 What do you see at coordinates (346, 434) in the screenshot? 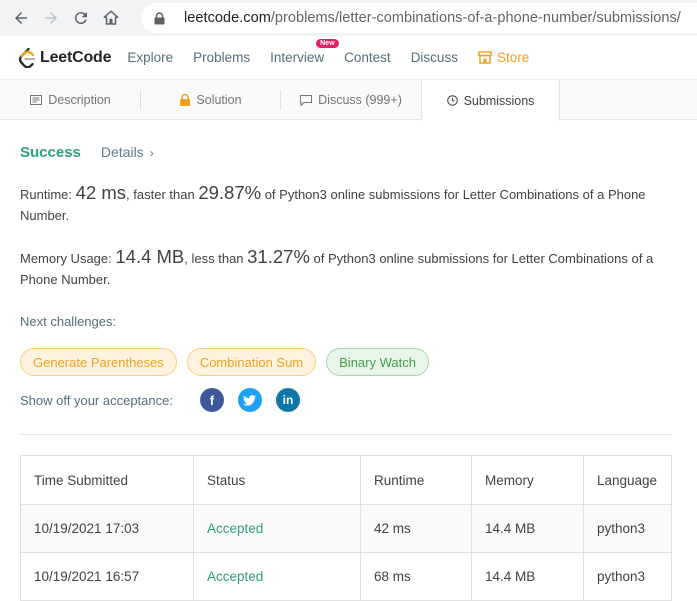
I see `divider` at bounding box center [346, 434].